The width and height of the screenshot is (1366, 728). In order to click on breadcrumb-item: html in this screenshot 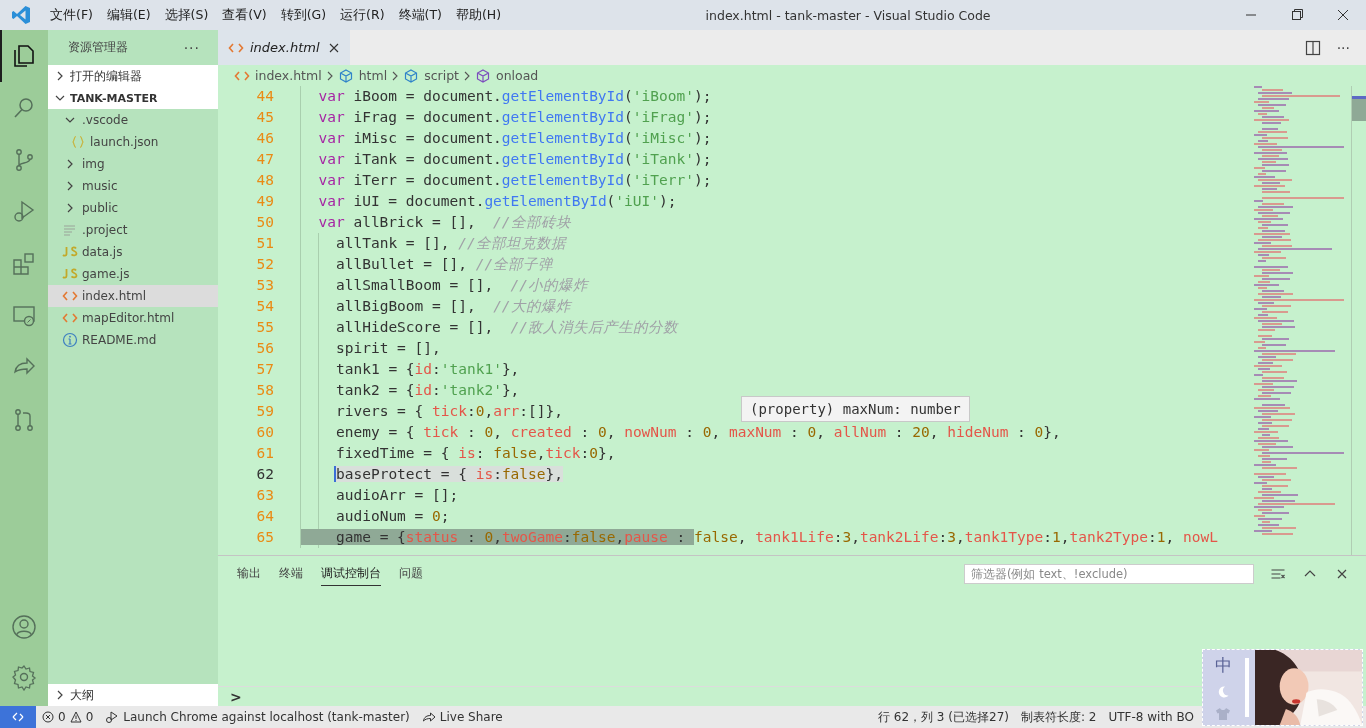, I will do `click(362, 75)`.